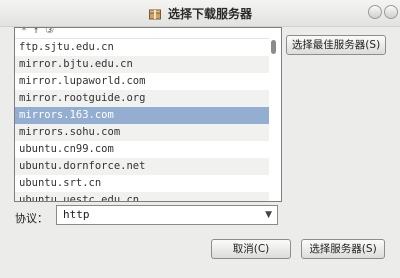 This screenshot has height=278, width=400. What do you see at coordinates (142, 47) in the screenshot?
I see `server-list-item: ftp.sjtu.edu.cn` at bounding box center [142, 47].